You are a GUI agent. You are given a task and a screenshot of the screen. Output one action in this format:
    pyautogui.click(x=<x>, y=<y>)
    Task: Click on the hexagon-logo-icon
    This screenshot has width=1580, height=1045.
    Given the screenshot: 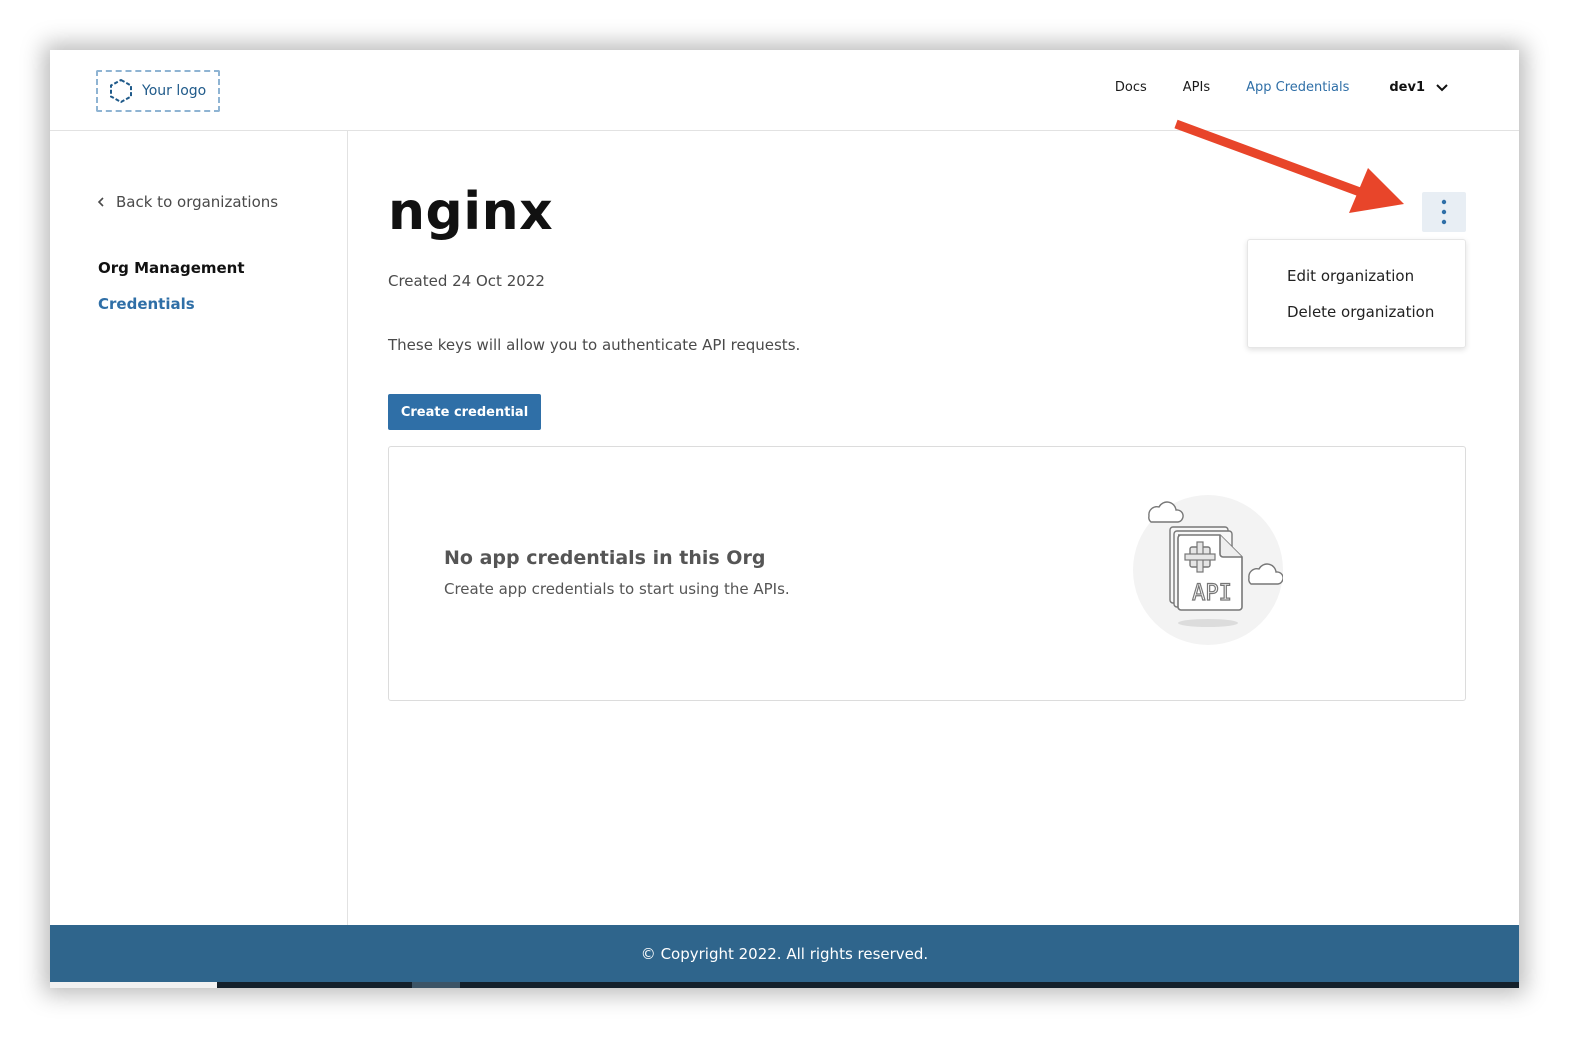 What is the action you would take?
    pyautogui.click(x=121, y=91)
    